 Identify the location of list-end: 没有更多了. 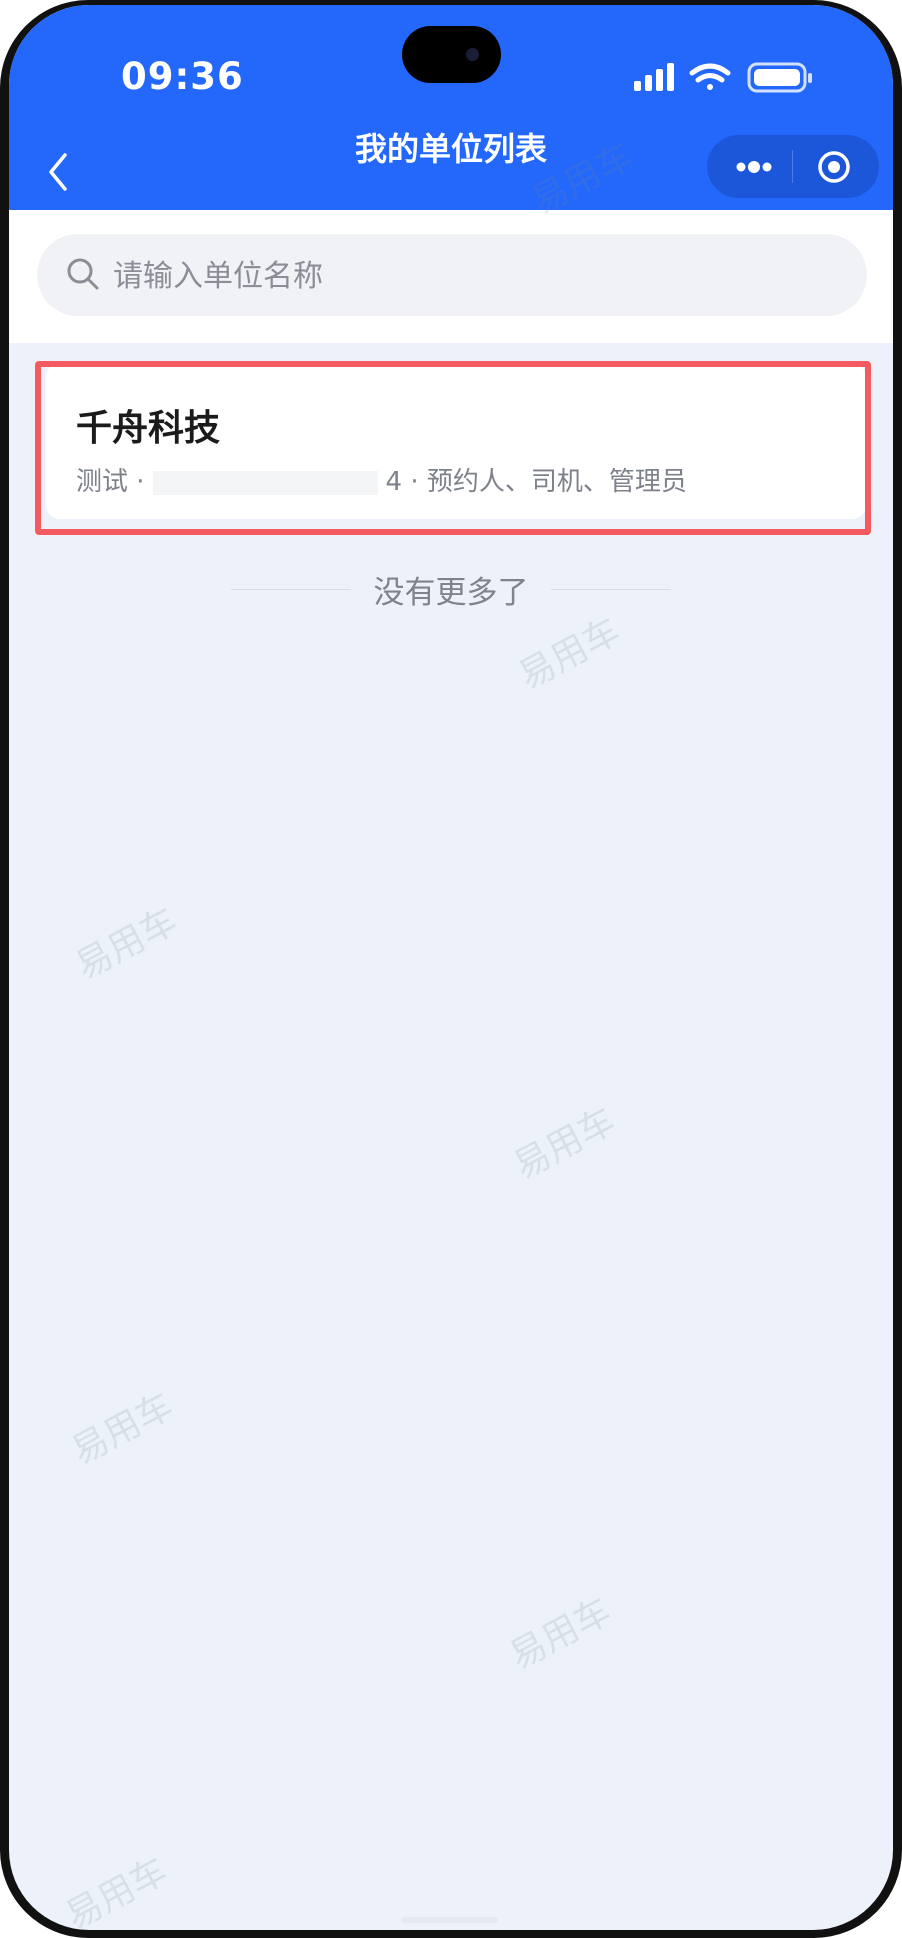
(451, 589).